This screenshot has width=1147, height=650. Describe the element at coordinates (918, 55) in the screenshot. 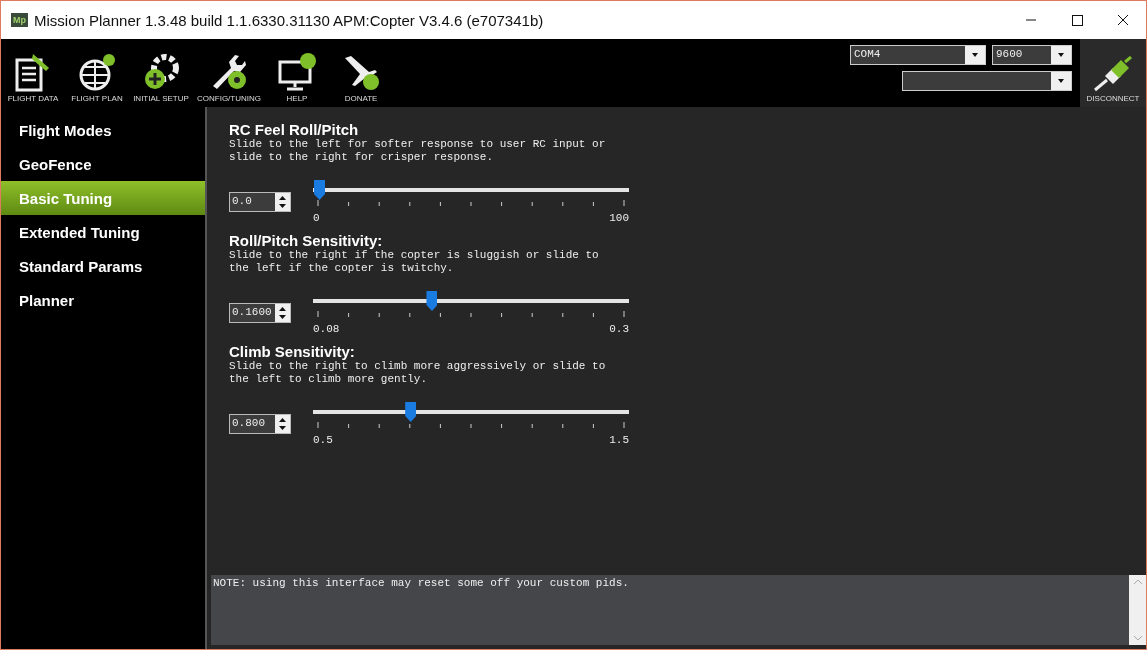

I see `port-dropdown: COM4` at that location.